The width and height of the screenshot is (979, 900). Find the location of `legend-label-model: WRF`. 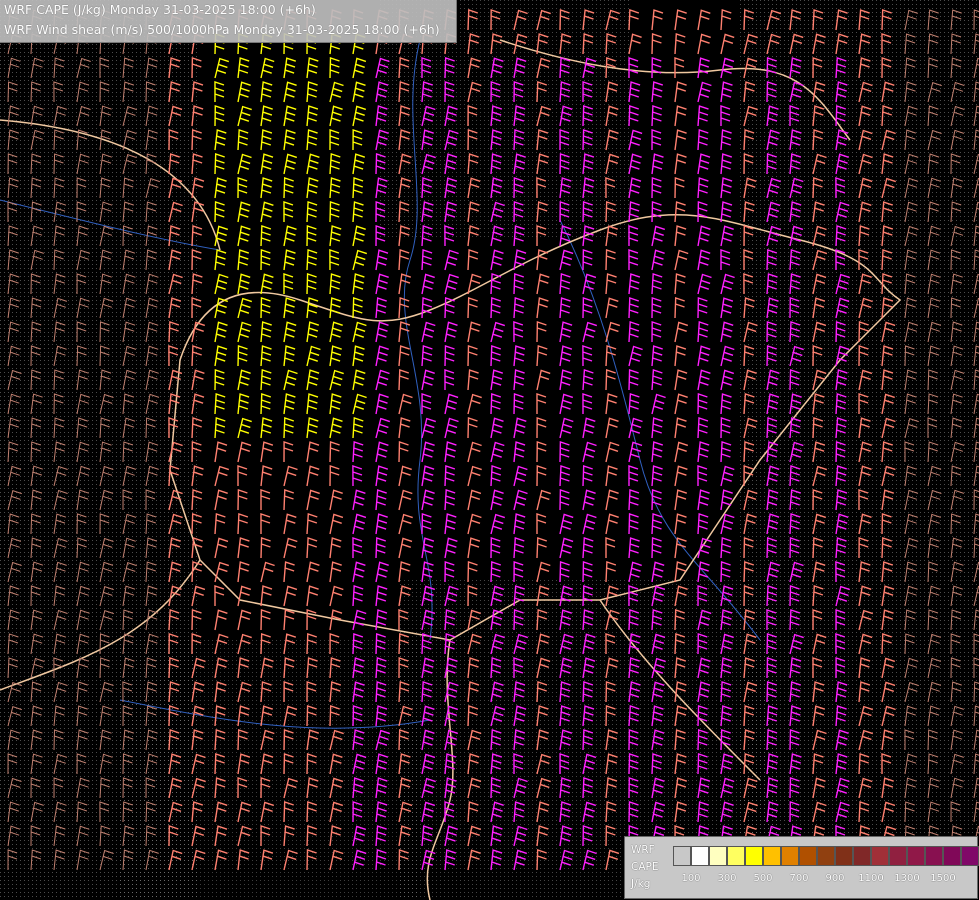

legend-label-model: WRF is located at coordinates (643, 850).